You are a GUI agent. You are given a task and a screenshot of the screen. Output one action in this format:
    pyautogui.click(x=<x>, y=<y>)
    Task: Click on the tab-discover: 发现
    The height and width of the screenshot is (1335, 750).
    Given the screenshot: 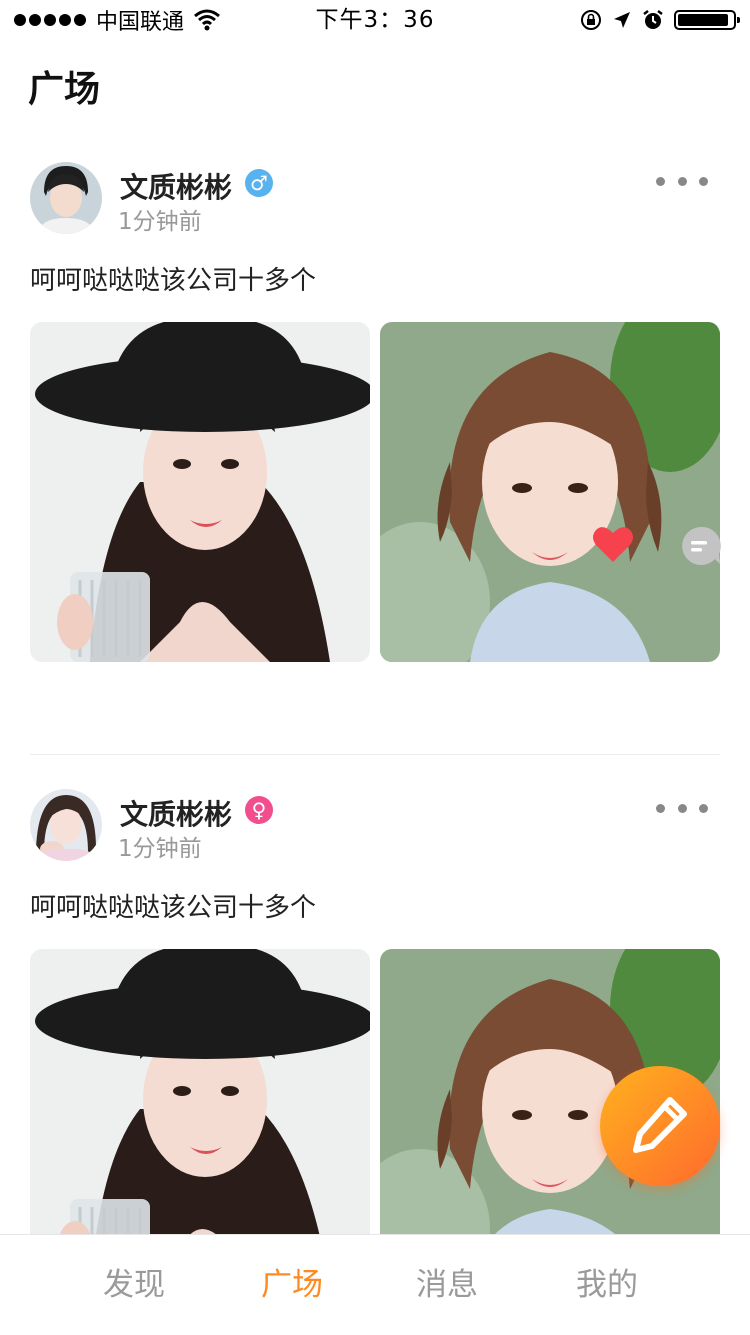 What is the action you would take?
    pyautogui.click(x=134, y=1285)
    